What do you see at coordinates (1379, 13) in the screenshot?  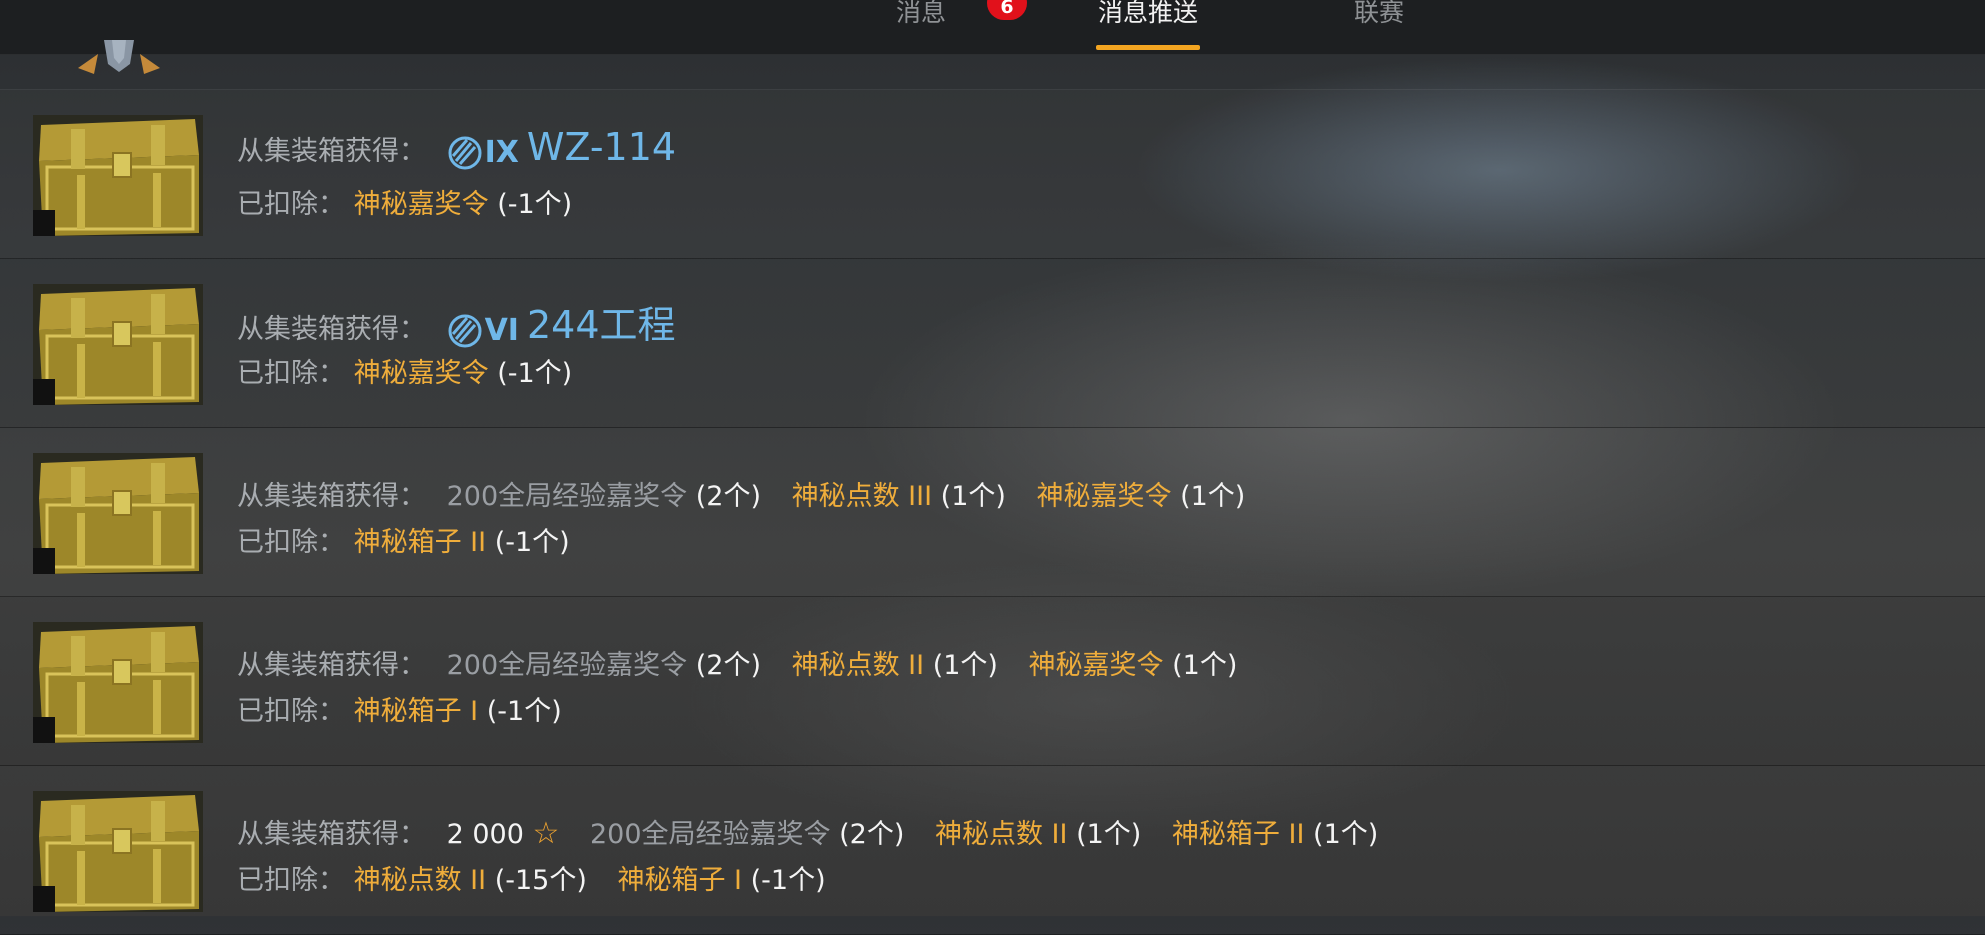 I see `tab-league-label: 联赛` at bounding box center [1379, 13].